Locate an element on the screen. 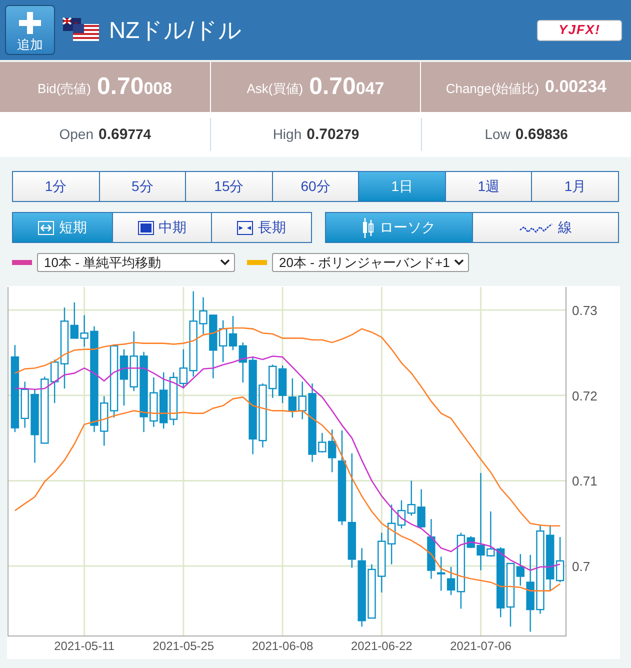 Image resolution: width=631 pixels, height=668 pixels. stat-value: 0.69836 is located at coordinates (541, 134).